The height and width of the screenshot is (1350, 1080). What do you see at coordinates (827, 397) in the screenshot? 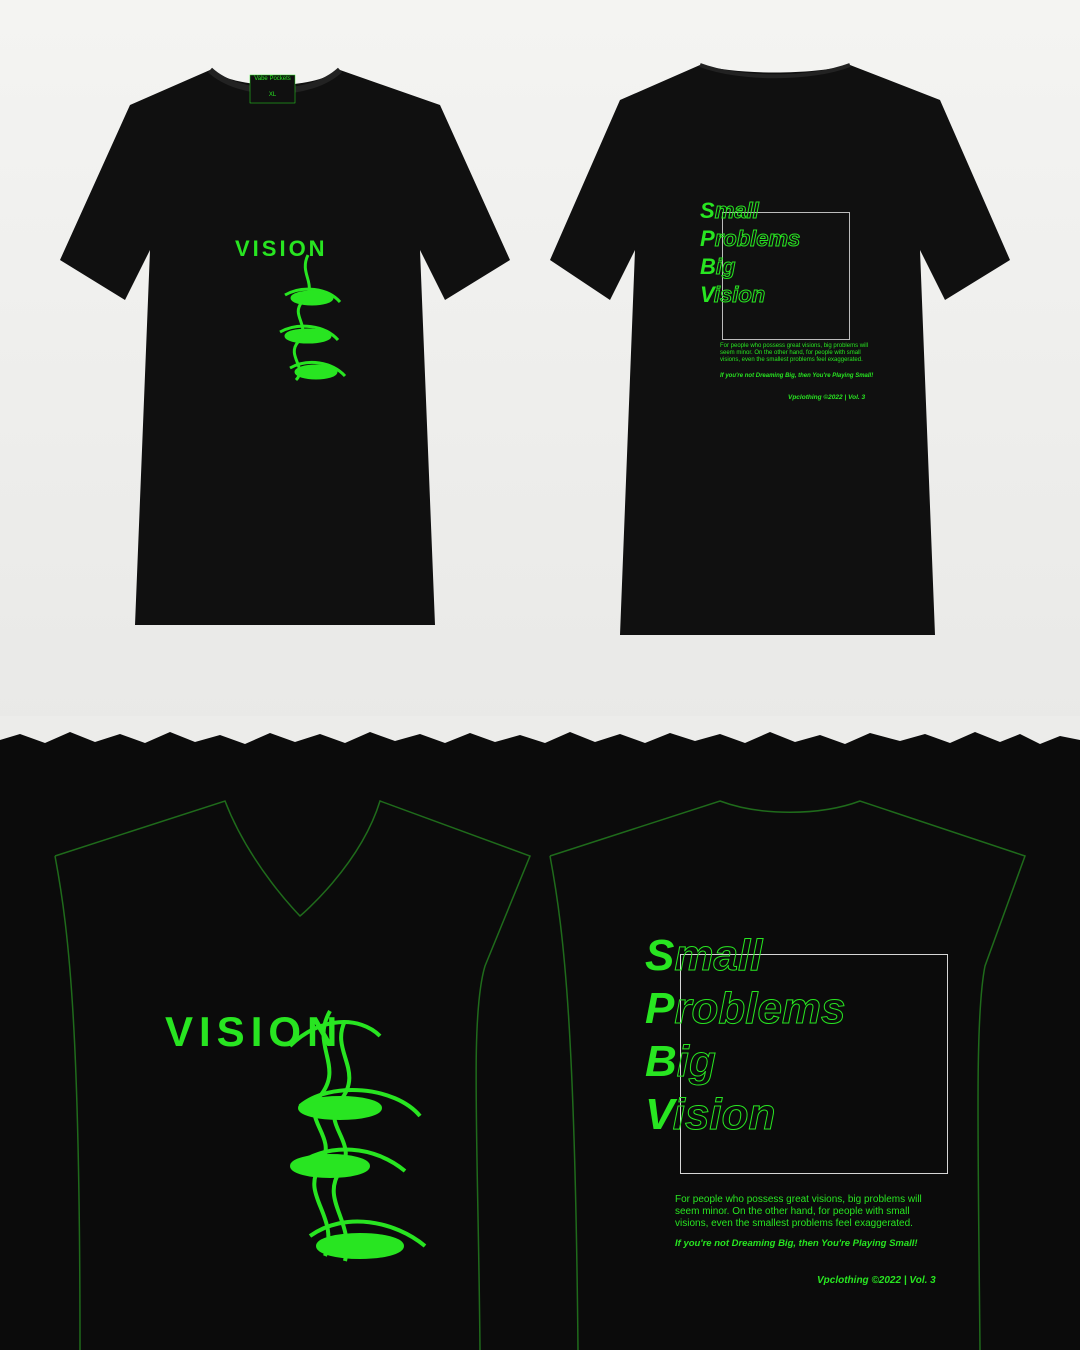
I see `back-small-credit: Vpclothing ©2022 | Vol. 3` at bounding box center [827, 397].